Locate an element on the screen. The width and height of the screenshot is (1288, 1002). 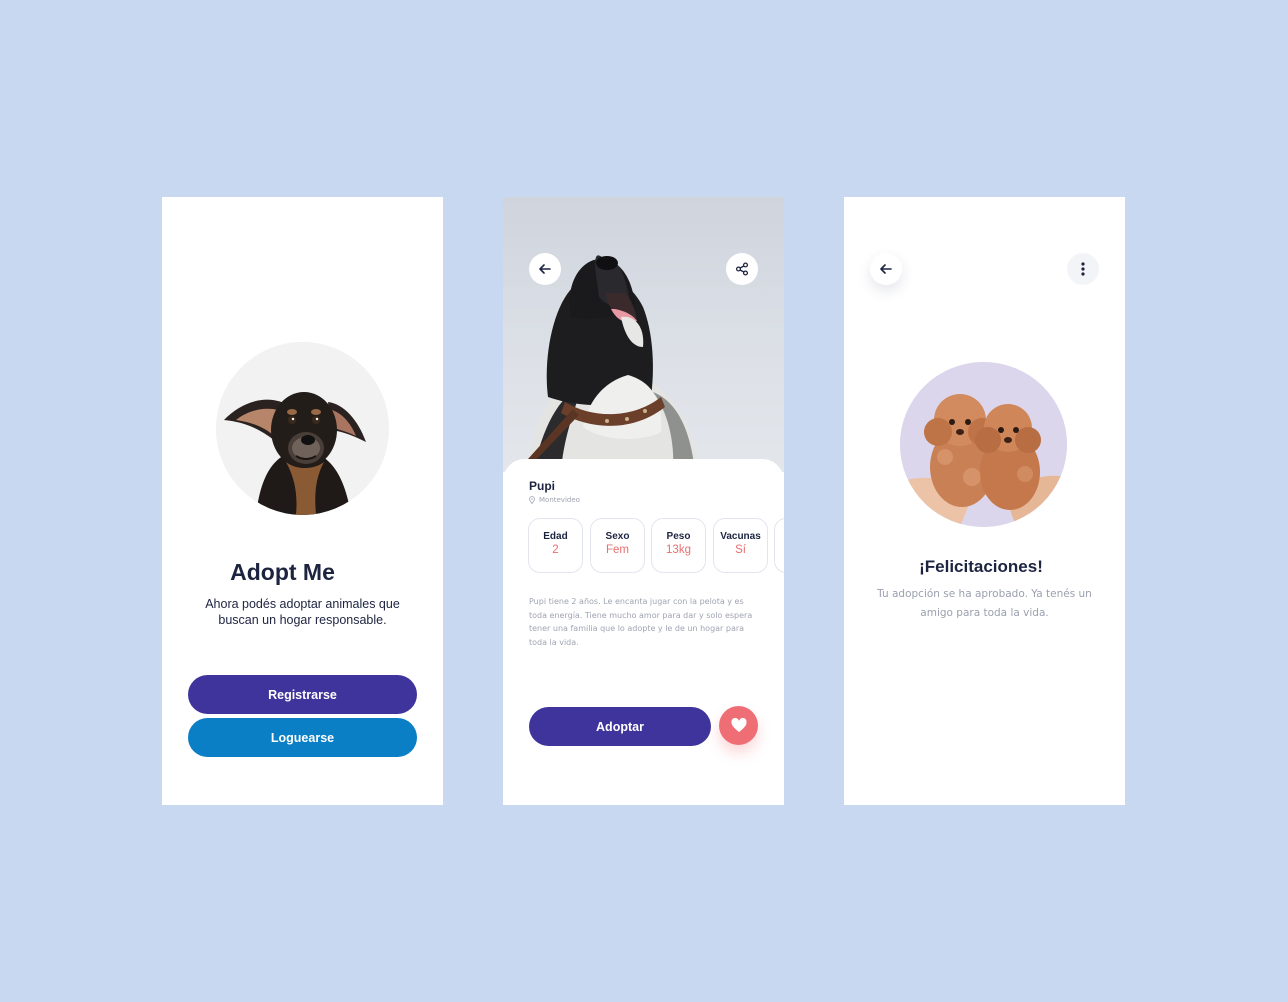
puppies-avatar-image is located at coordinates (983, 444).